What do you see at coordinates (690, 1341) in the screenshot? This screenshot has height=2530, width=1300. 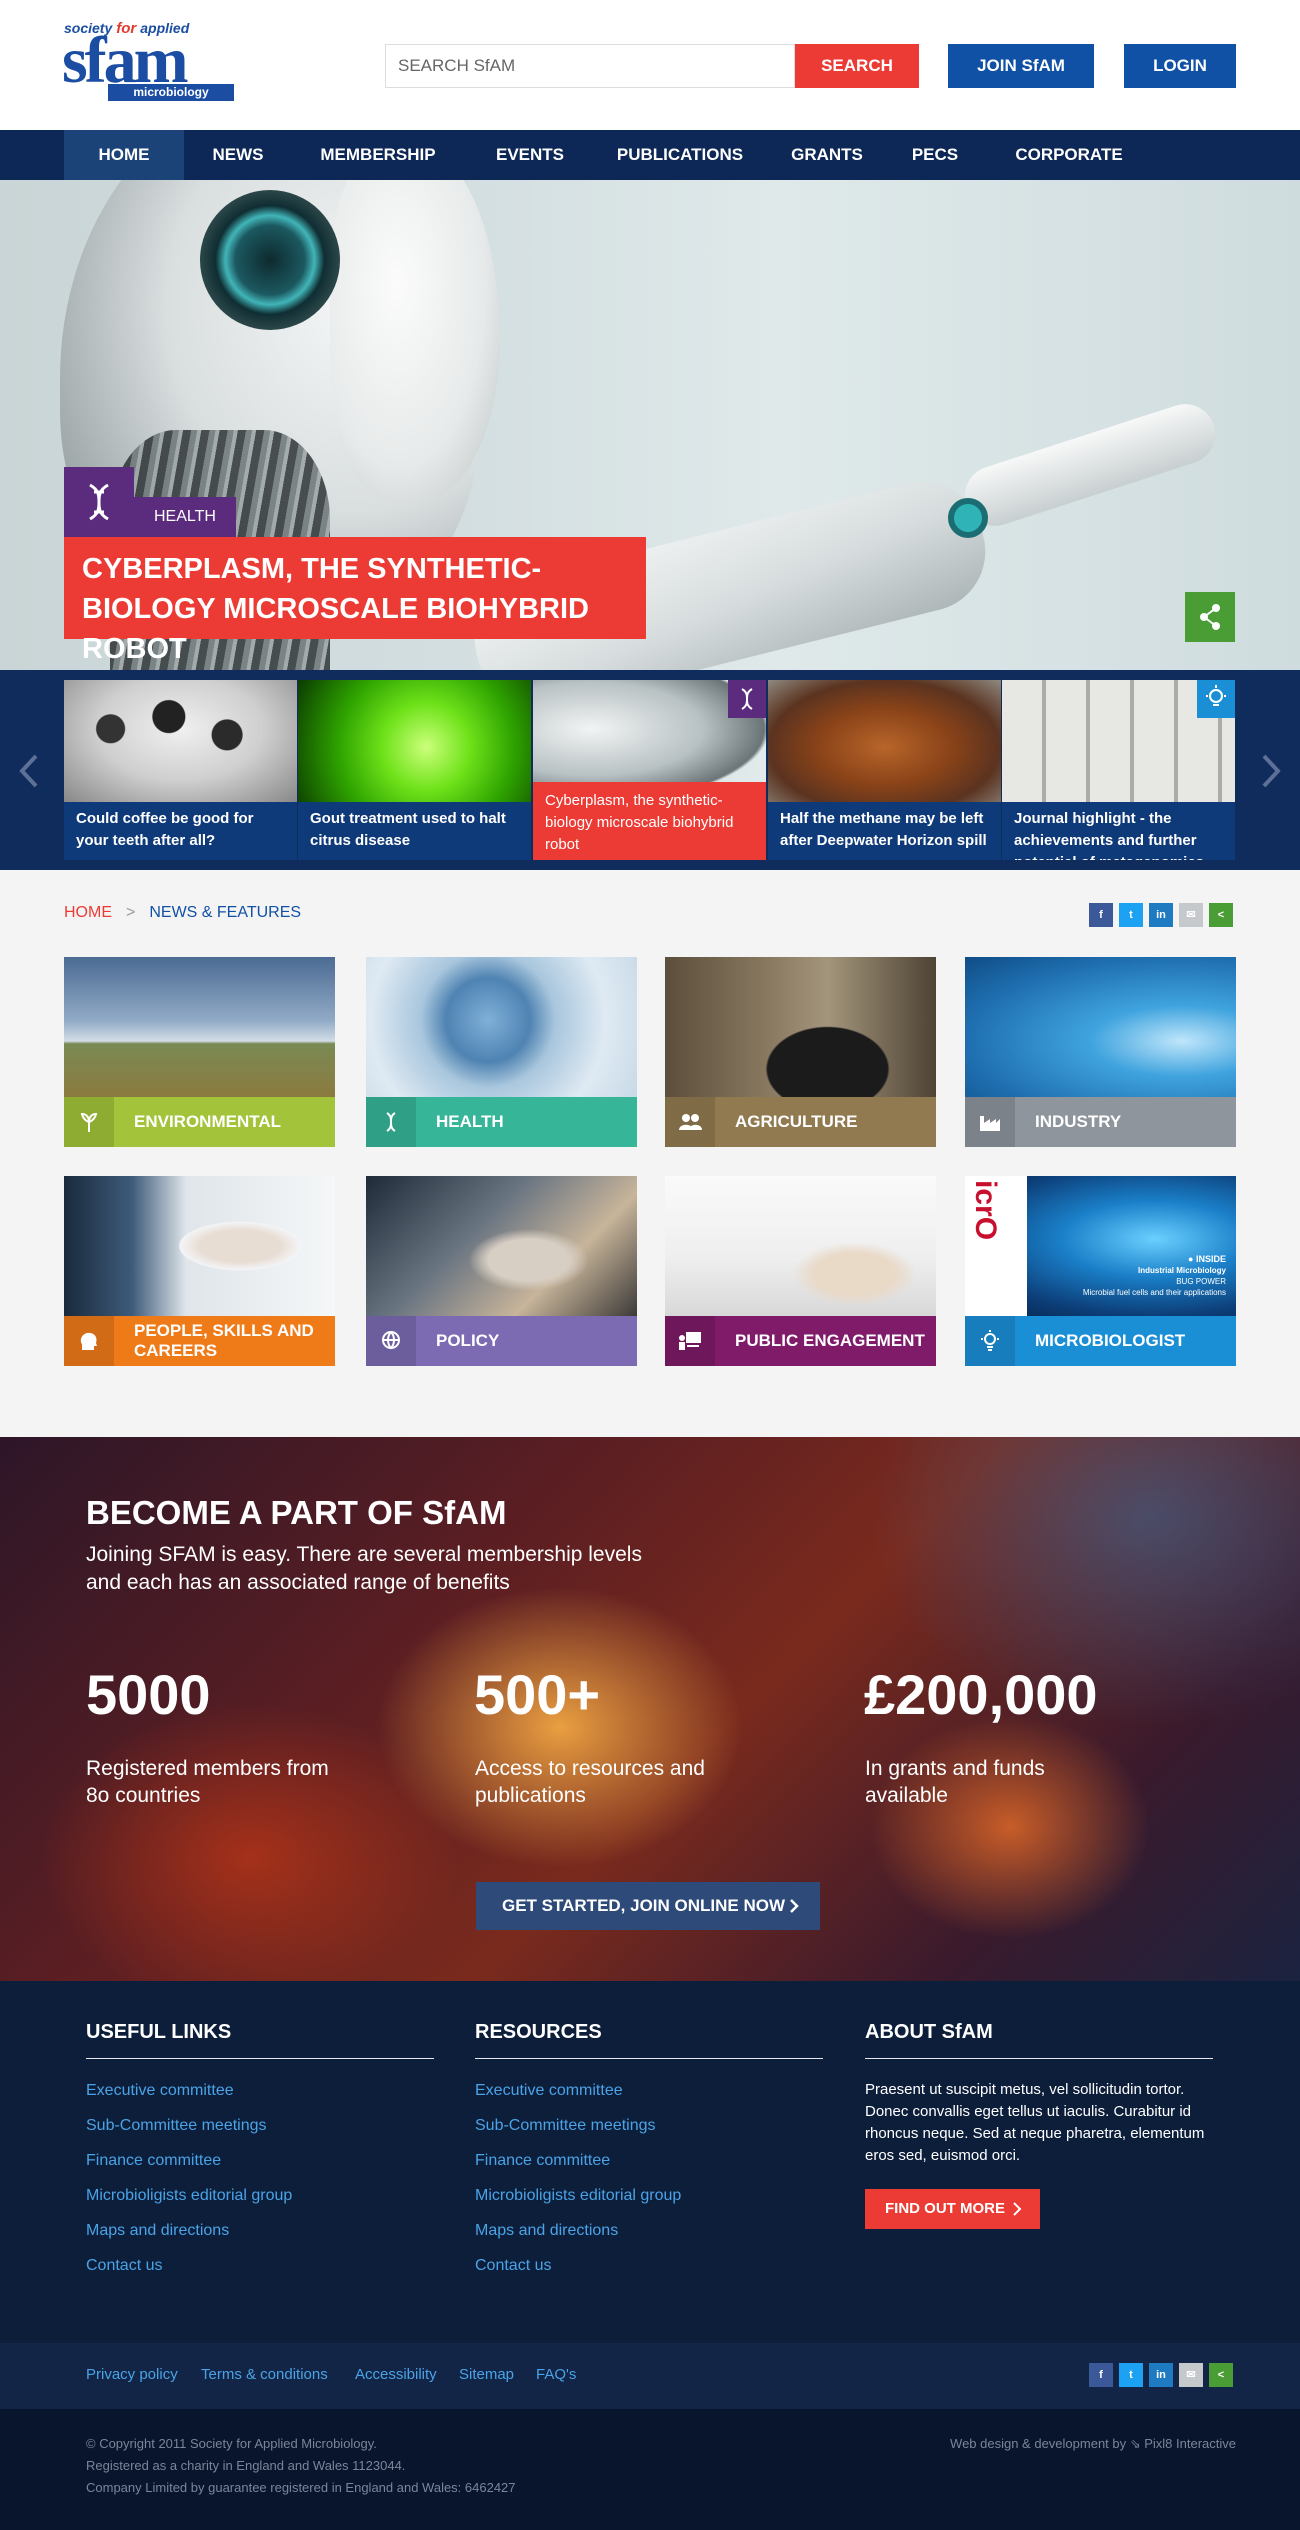 I see `presentation-icon` at bounding box center [690, 1341].